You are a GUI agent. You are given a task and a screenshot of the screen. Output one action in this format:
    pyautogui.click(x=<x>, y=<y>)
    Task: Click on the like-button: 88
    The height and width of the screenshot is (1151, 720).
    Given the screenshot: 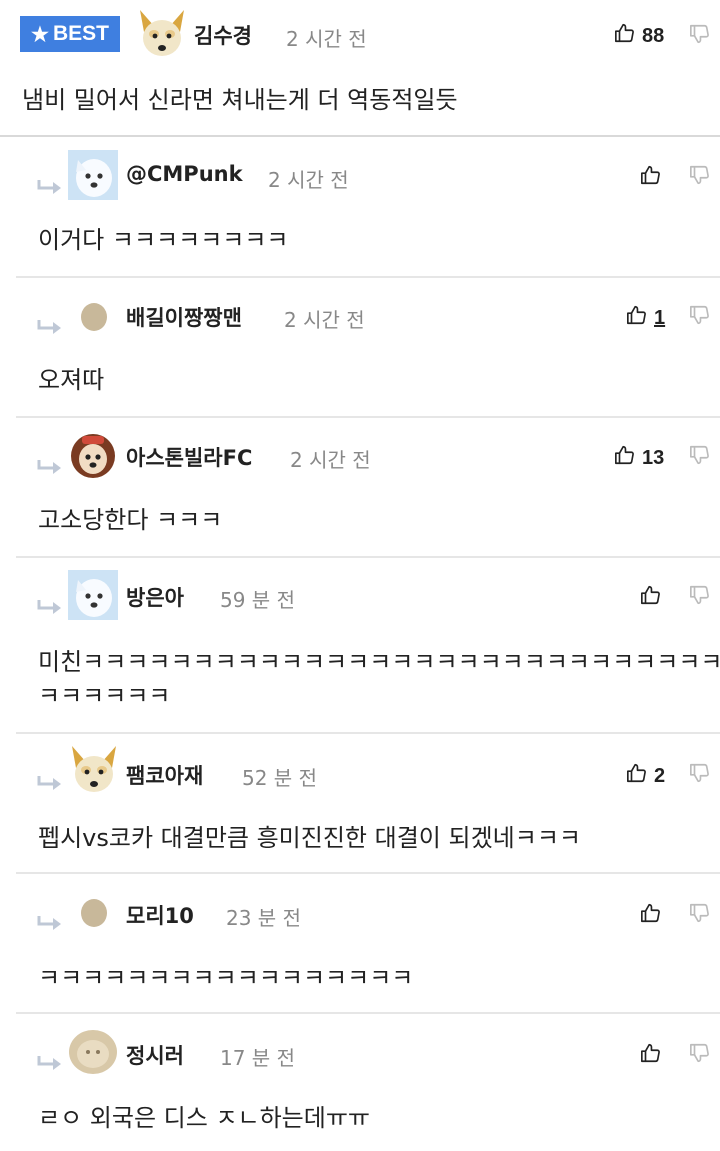 What is the action you would take?
    pyautogui.click(x=639, y=36)
    